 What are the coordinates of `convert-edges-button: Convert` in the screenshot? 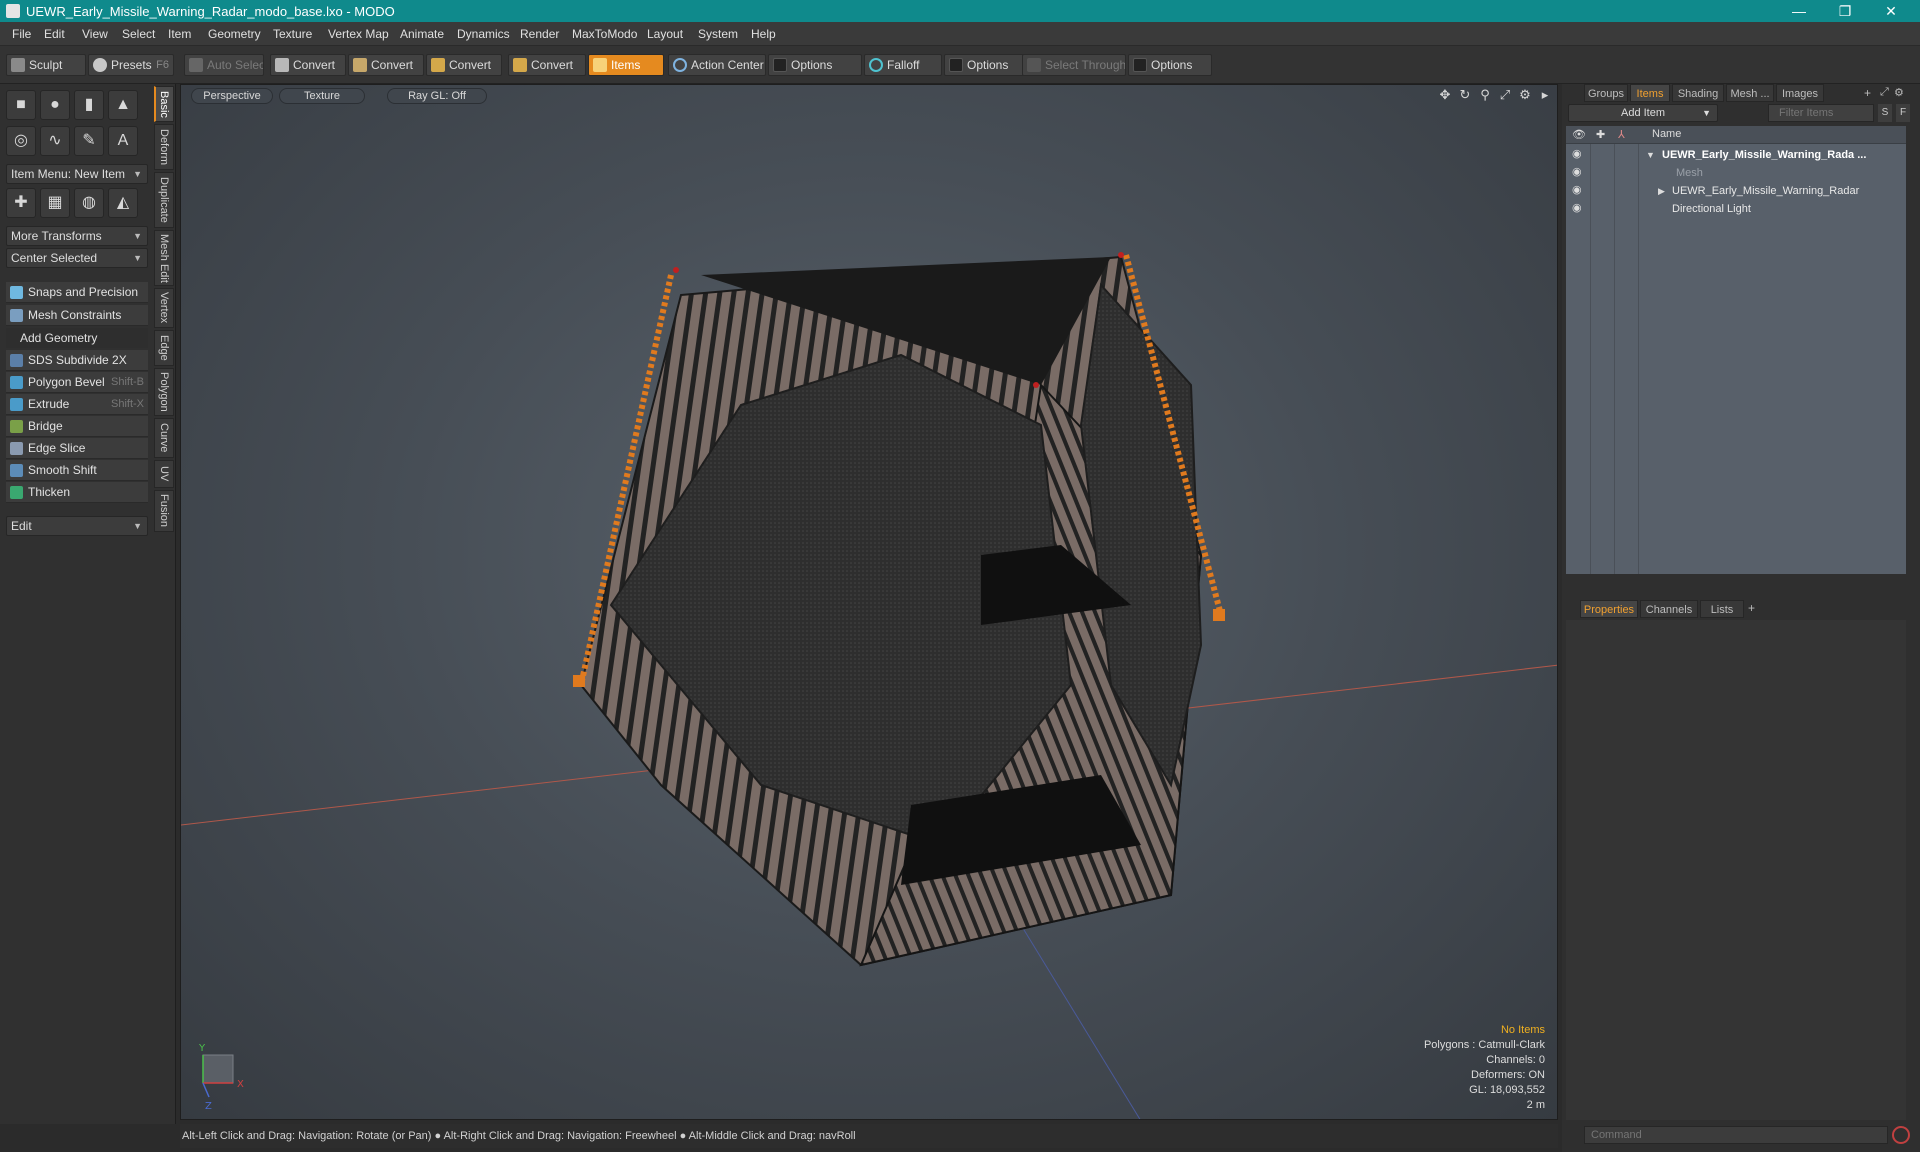 It's located at (386, 65).